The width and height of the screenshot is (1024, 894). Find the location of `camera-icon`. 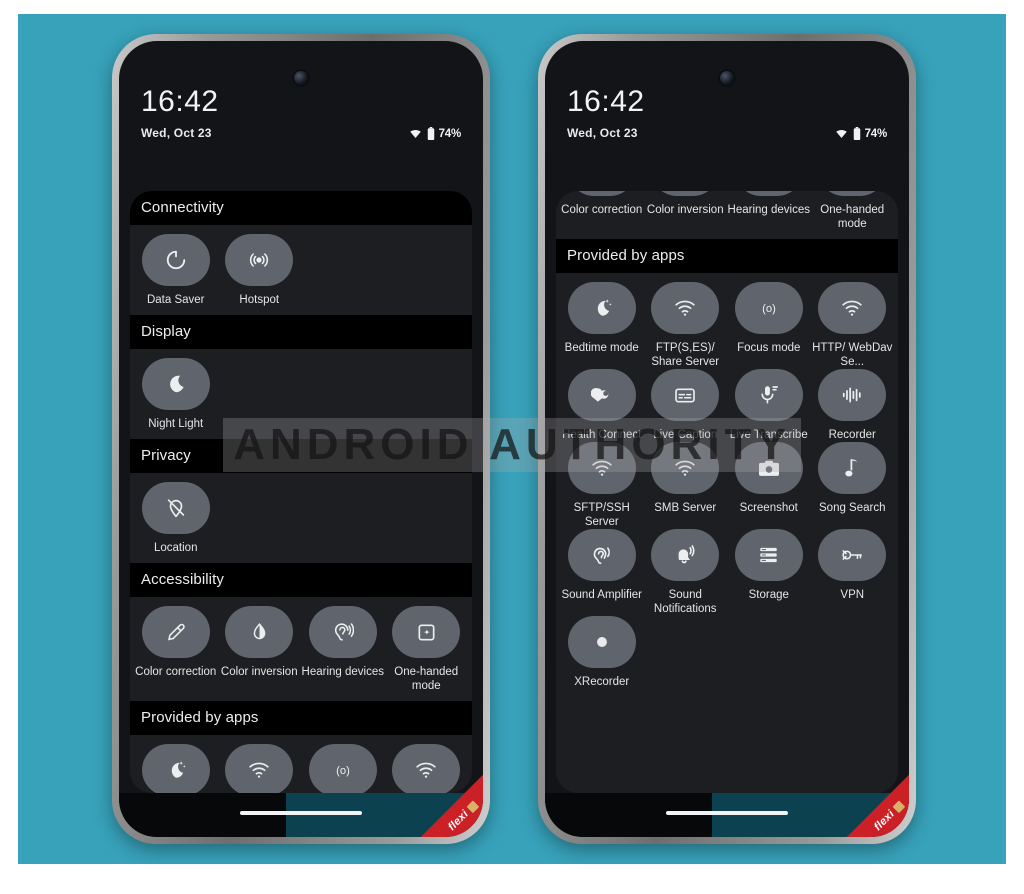

camera-icon is located at coordinates (768, 468).